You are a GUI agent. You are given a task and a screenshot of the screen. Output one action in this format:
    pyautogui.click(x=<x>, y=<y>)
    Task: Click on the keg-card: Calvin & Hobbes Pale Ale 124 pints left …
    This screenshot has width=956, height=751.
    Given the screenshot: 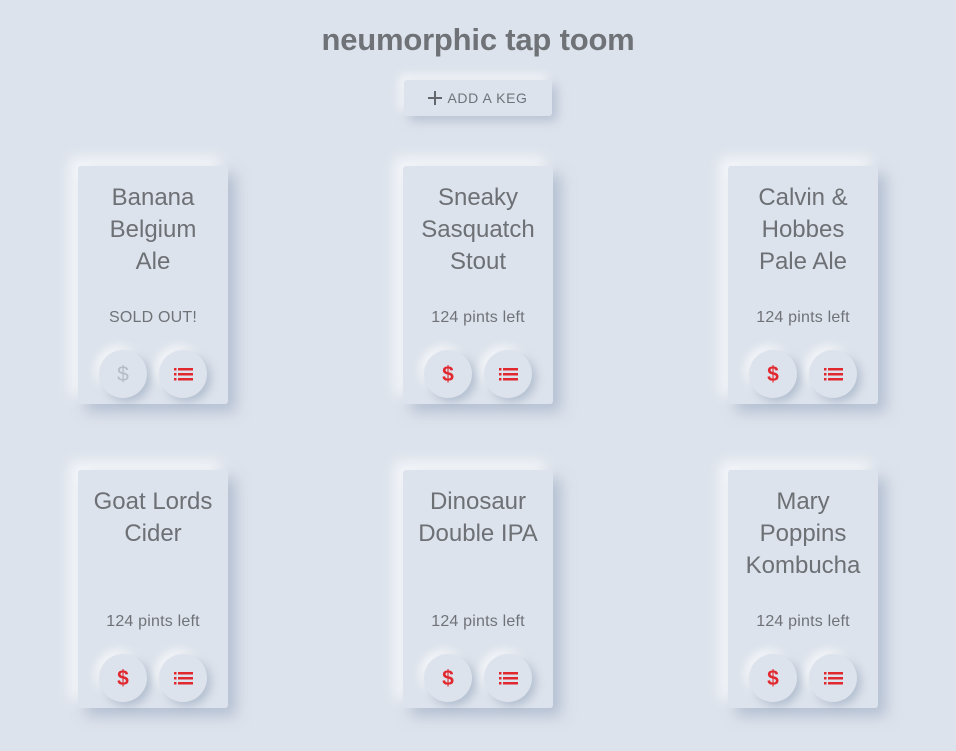 What is the action you would take?
    pyautogui.click(x=803, y=285)
    